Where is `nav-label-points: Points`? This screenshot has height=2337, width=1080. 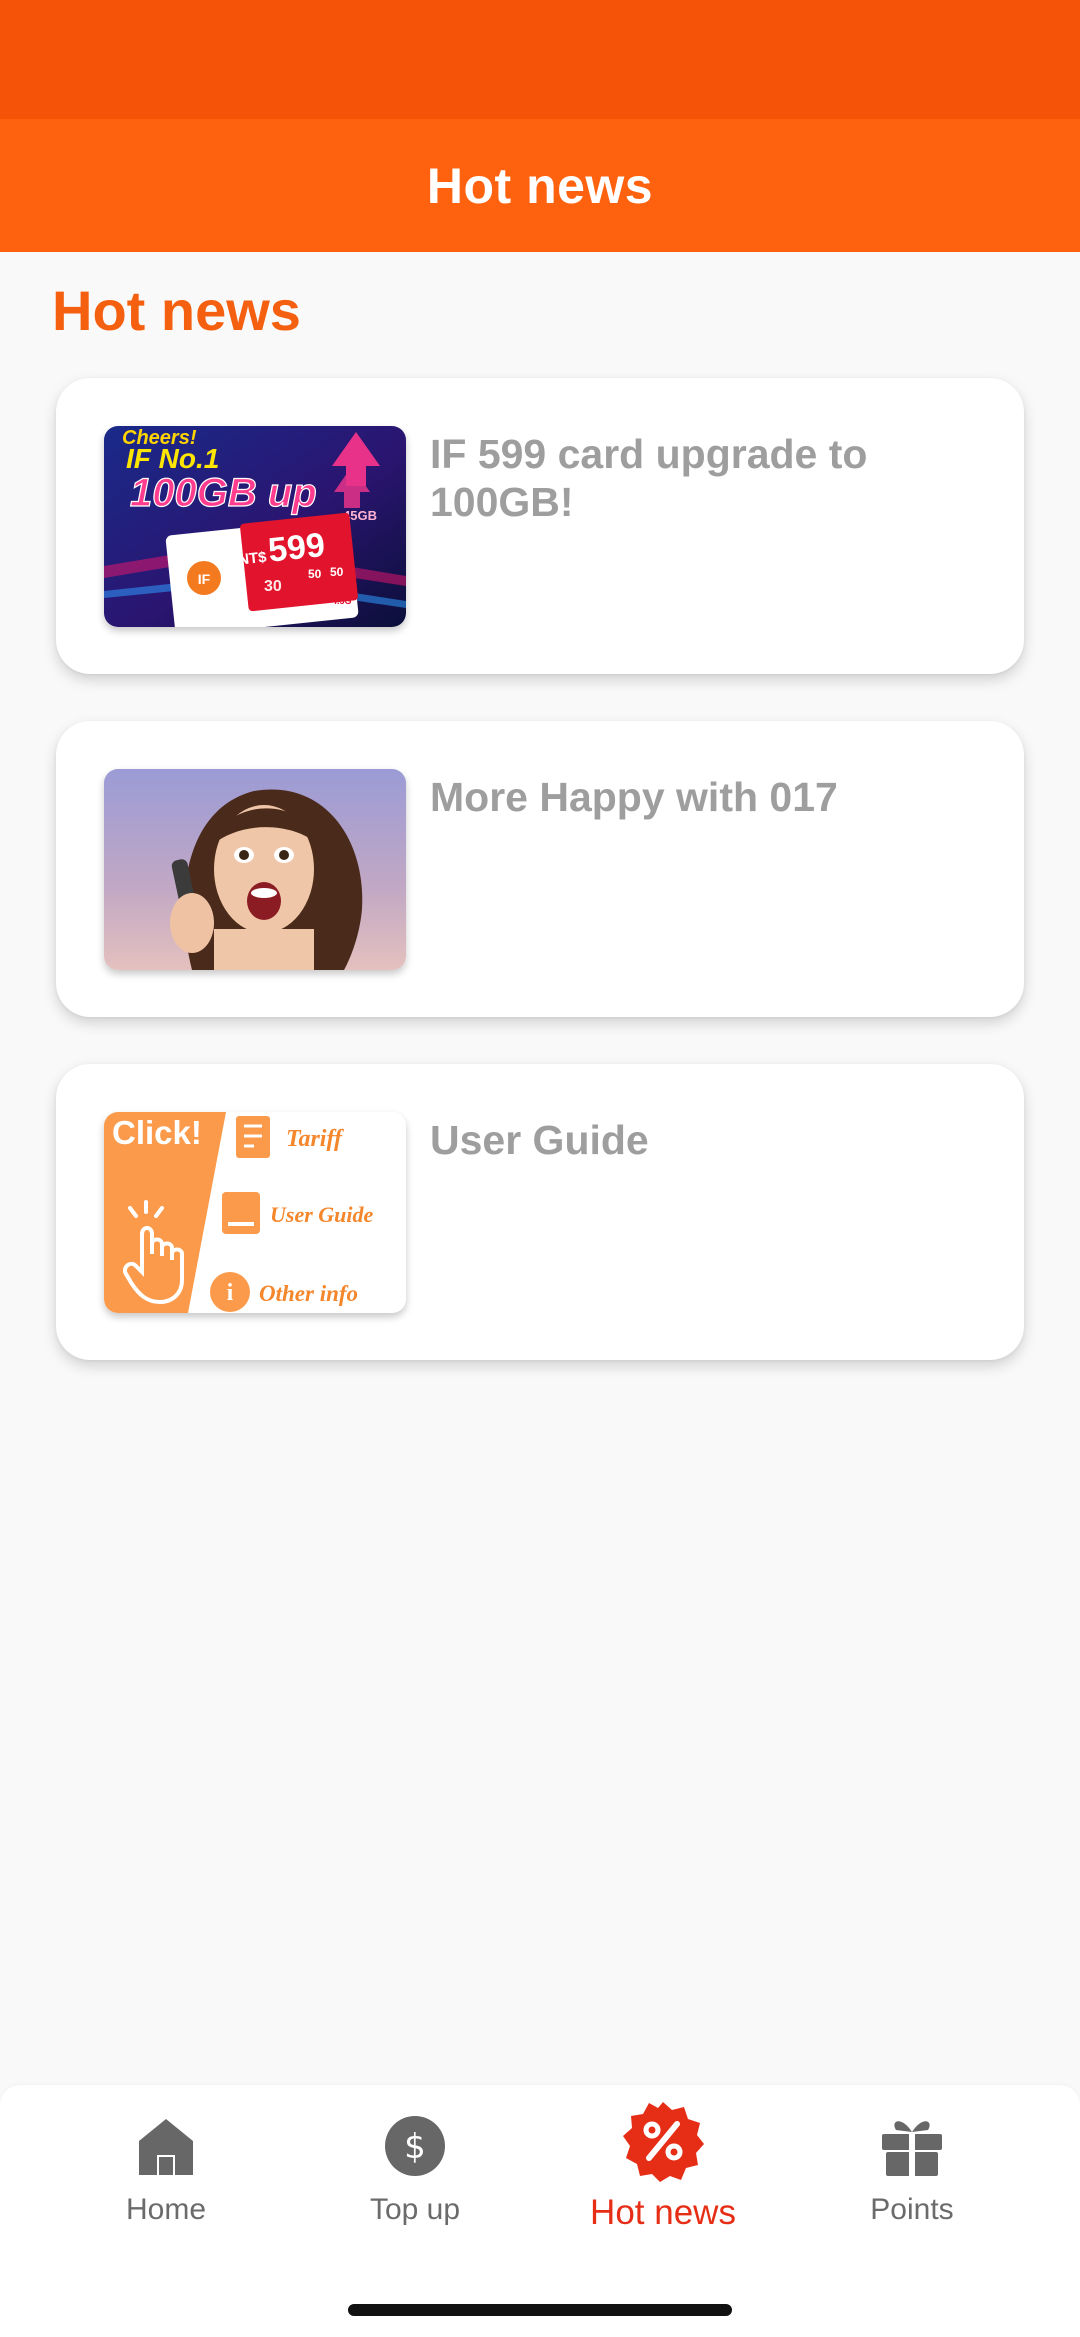 nav-label-points: Points is located at coordinates (912, 2209).